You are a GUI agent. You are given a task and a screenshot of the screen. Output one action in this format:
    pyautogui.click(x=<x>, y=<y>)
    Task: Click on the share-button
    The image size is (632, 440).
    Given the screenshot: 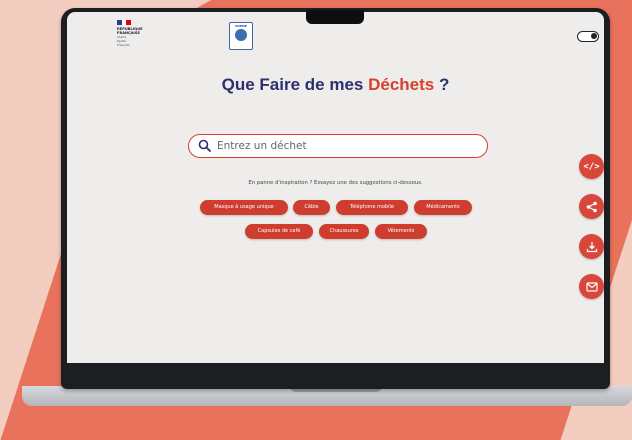 What is the action you would take?
    pyautogui.click(x=591, y=206)
    